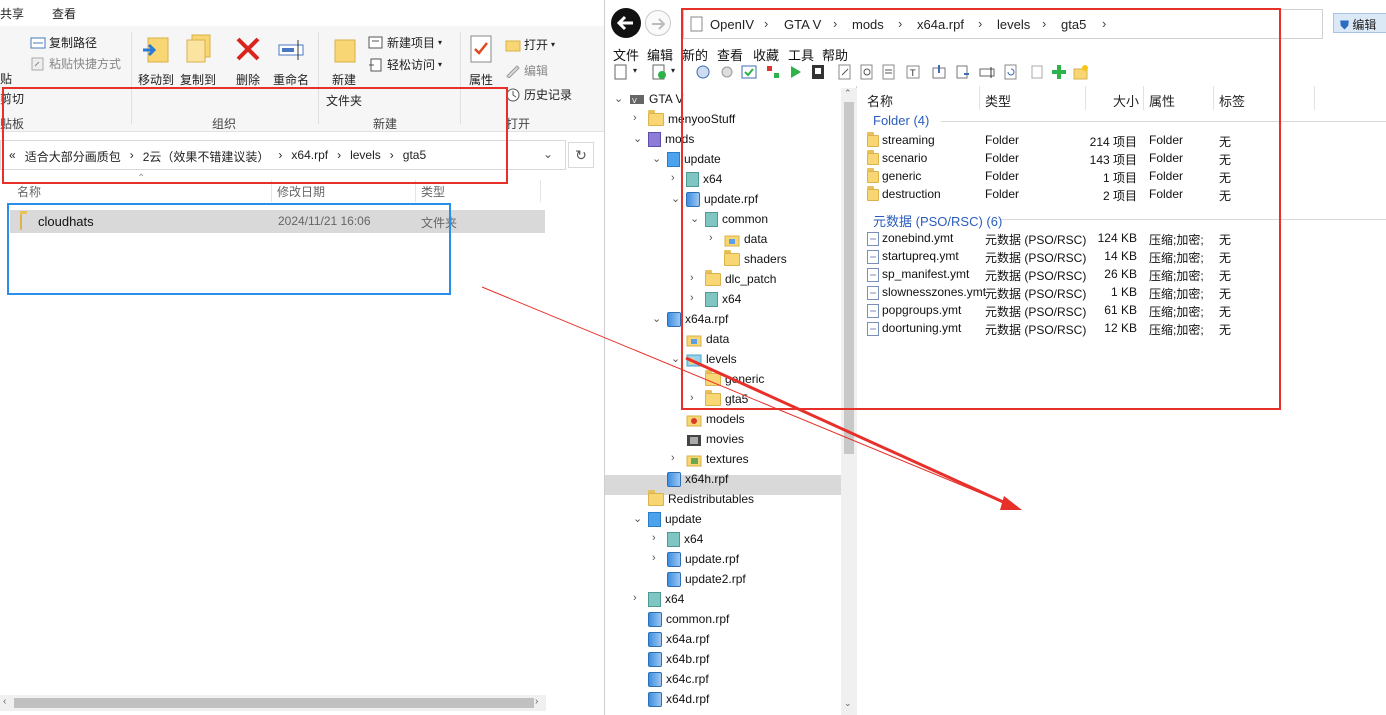  Describe the element at coordinates (706, 579) in the screenshot. I see `tree-item: update2.rpf` at that location.